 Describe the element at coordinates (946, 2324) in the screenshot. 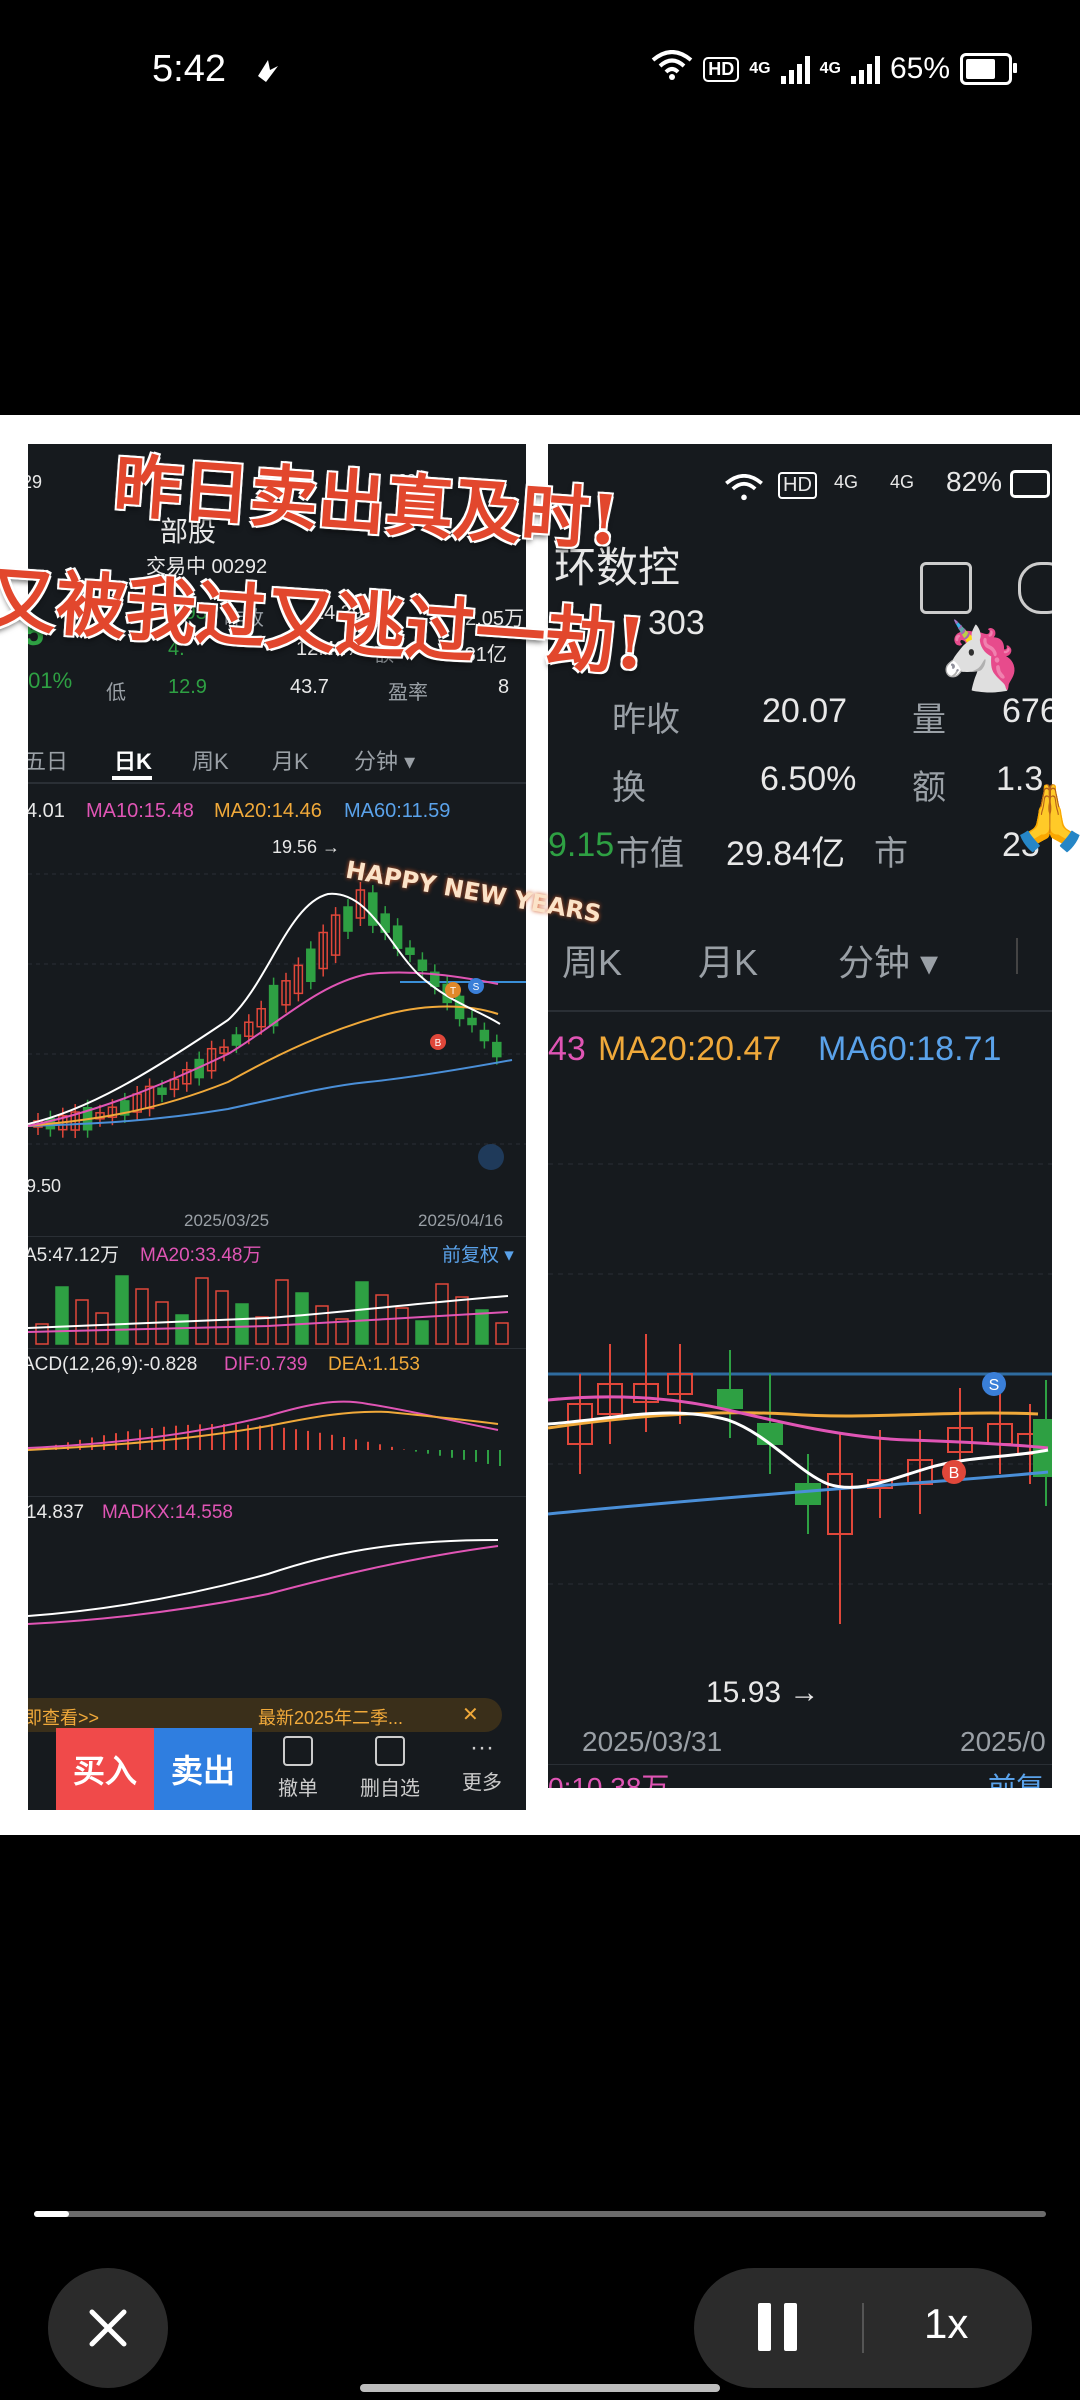

I see `playback-speed-button: 1x` at that location.